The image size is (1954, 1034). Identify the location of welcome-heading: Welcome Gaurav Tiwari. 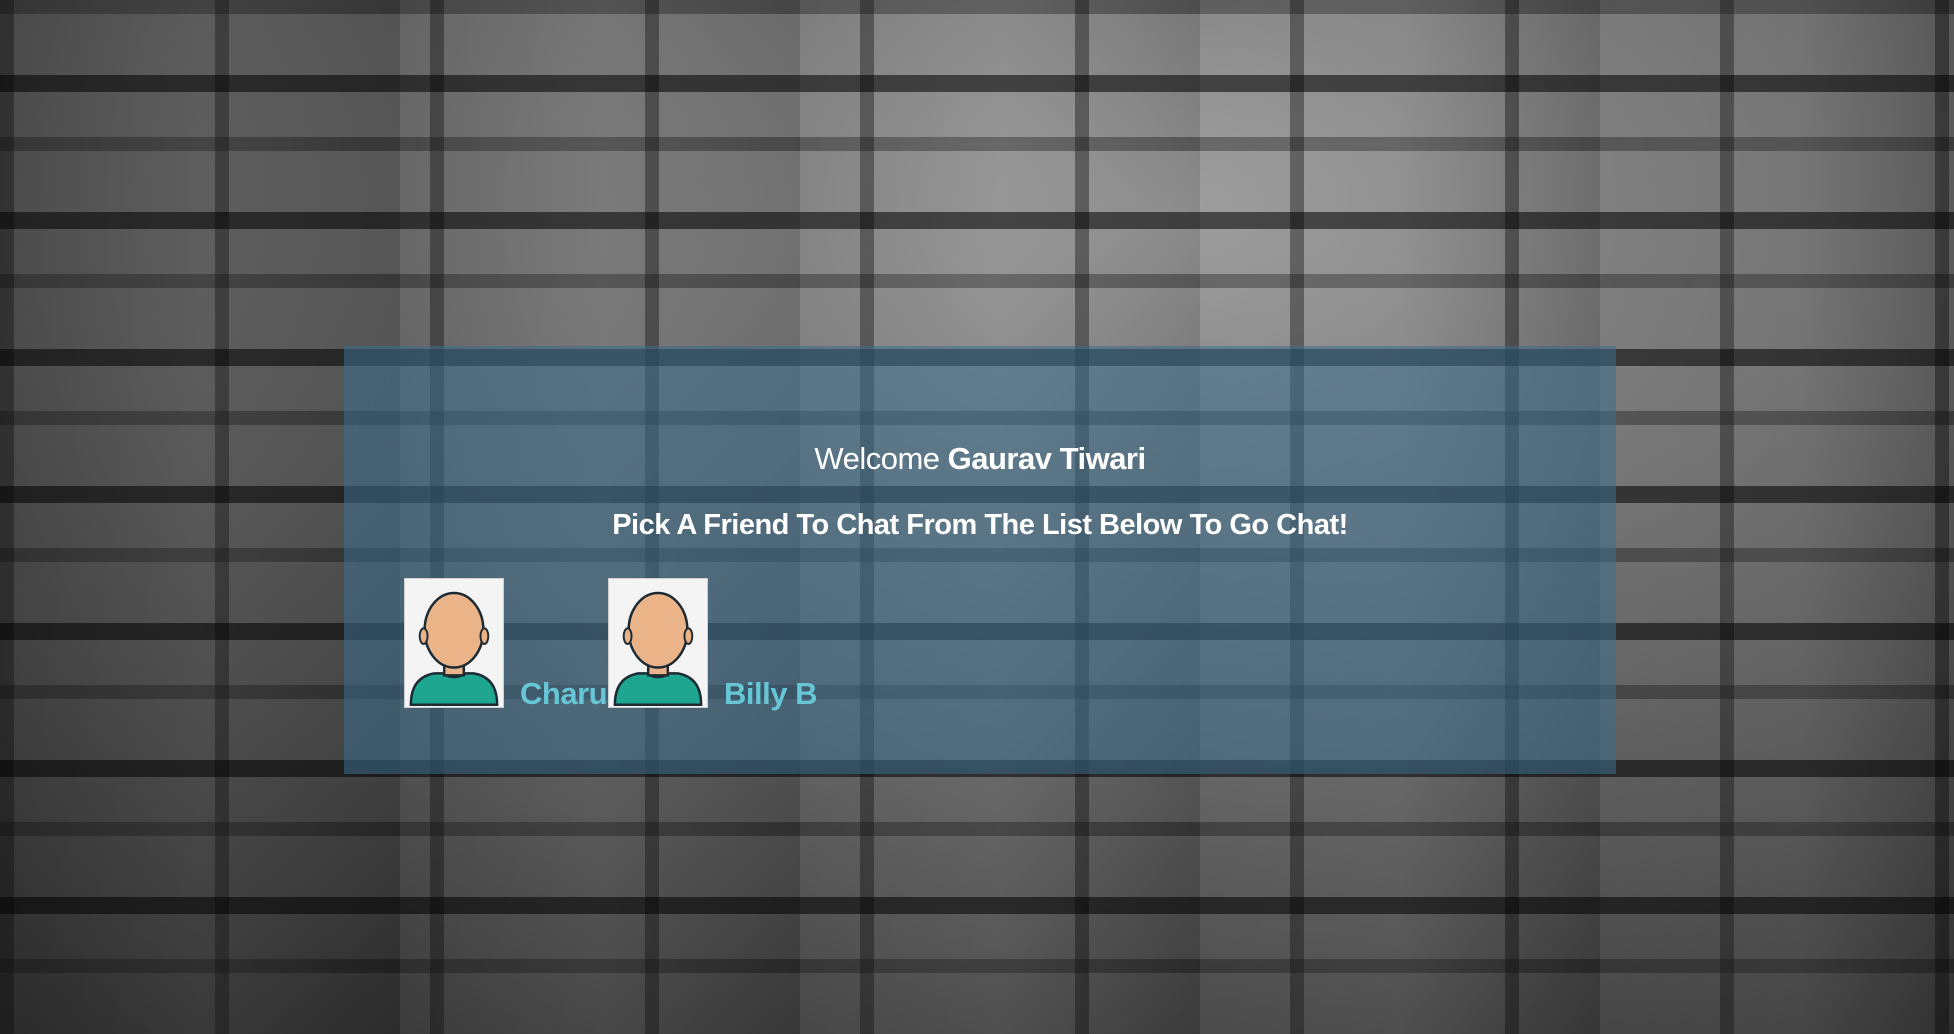
(980, 459).